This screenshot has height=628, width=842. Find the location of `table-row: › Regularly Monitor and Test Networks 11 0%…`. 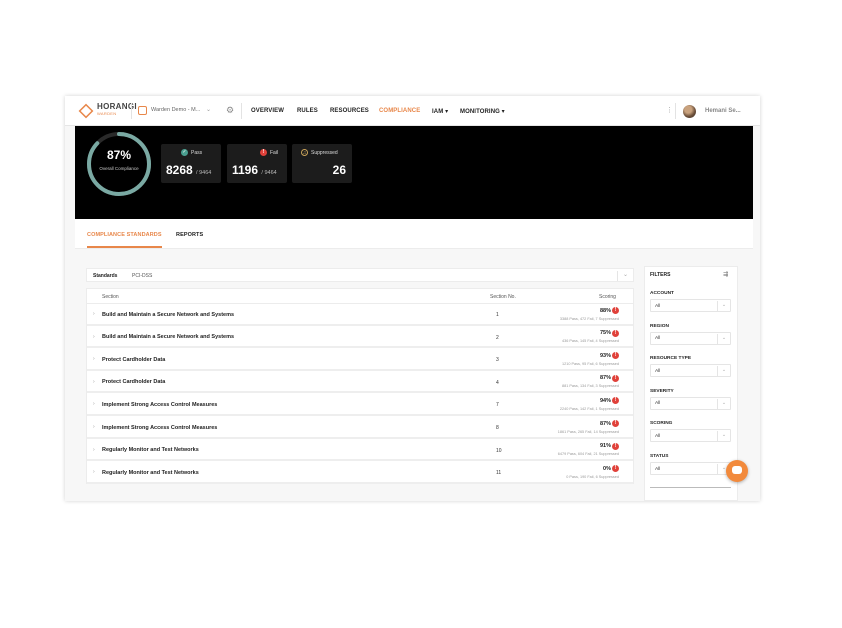

table-row: › Regularly Monitor and Test Networks 11 0%… is located at coordinates (360, 473).